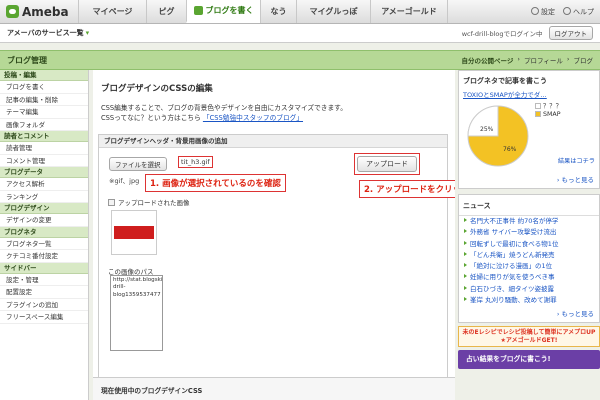 This screenshot has width=600, height=400. I want to click on fortune-ad-banner: 占い結果をブログに書こう!, so click(529, 360).